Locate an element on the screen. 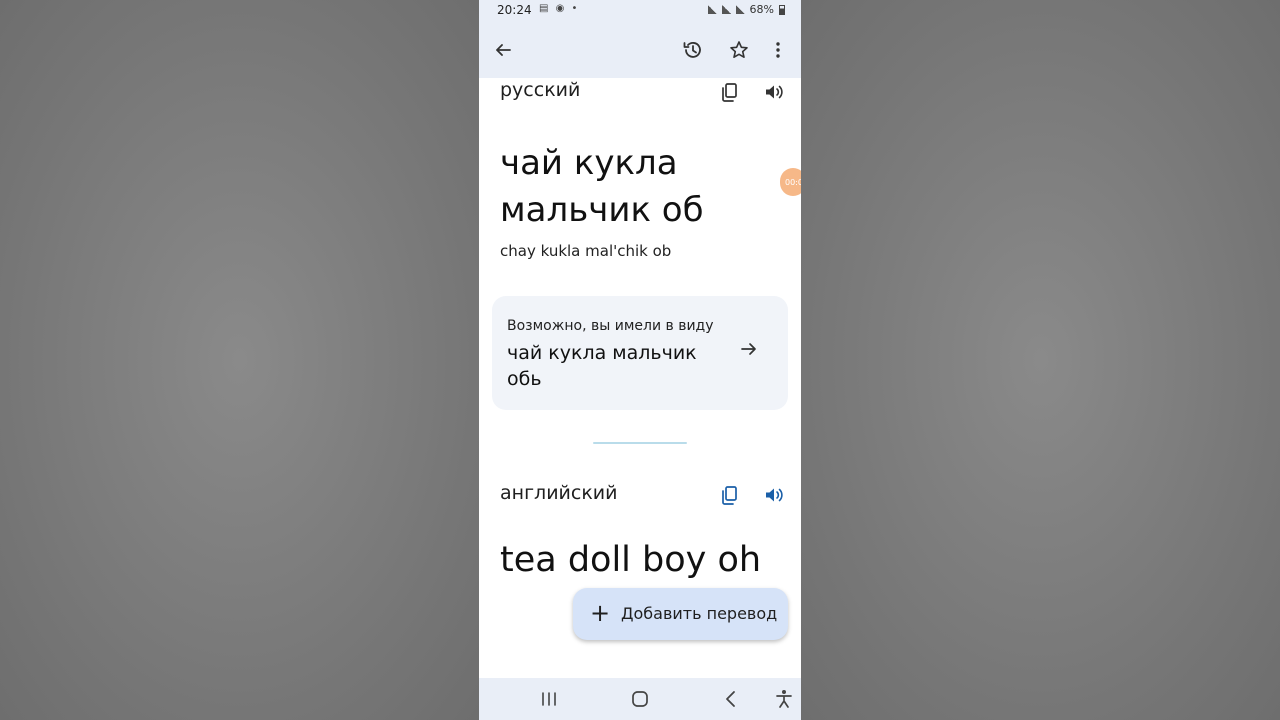  recent-apps-icon is located at coordinates (549, 699).